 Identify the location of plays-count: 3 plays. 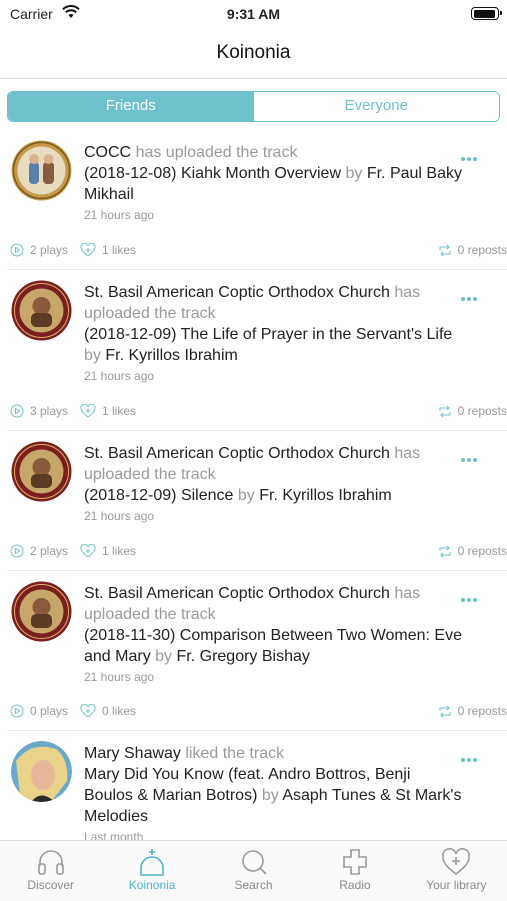
(49, 411).